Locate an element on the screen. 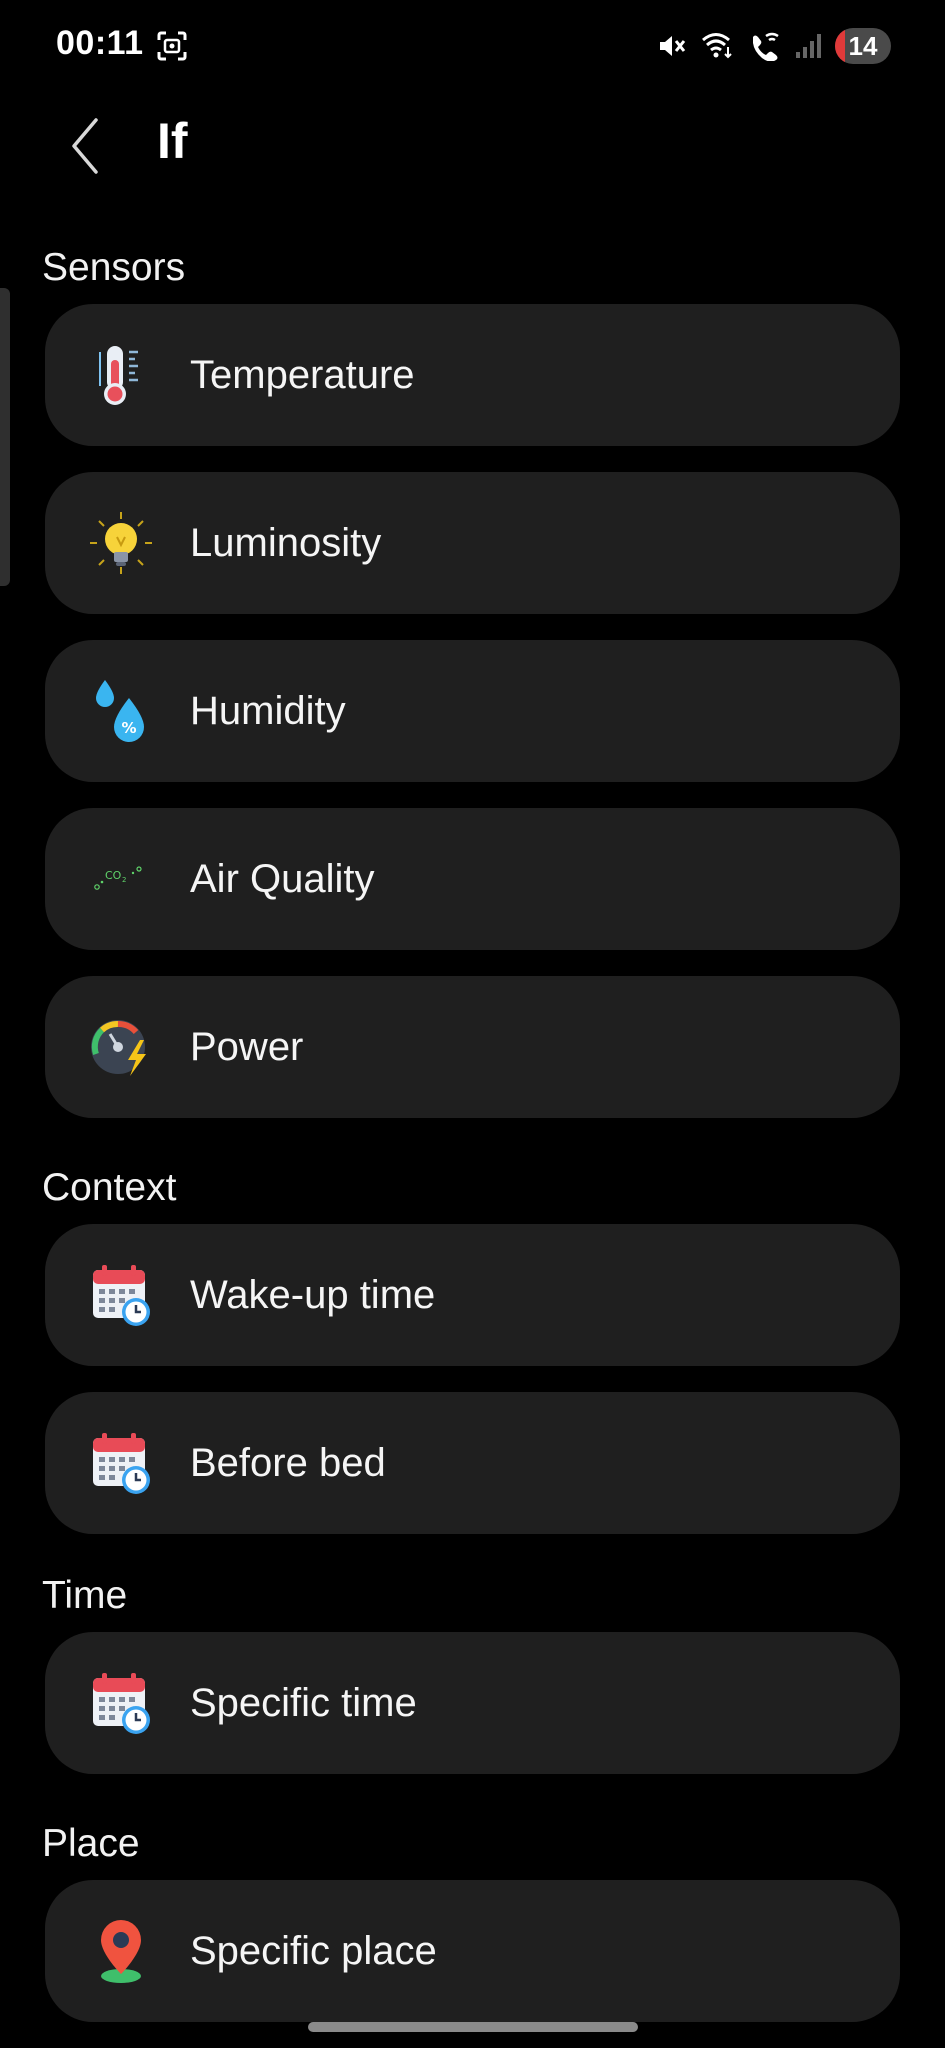  chevron-left-icon is located at coordinates (85, 146).